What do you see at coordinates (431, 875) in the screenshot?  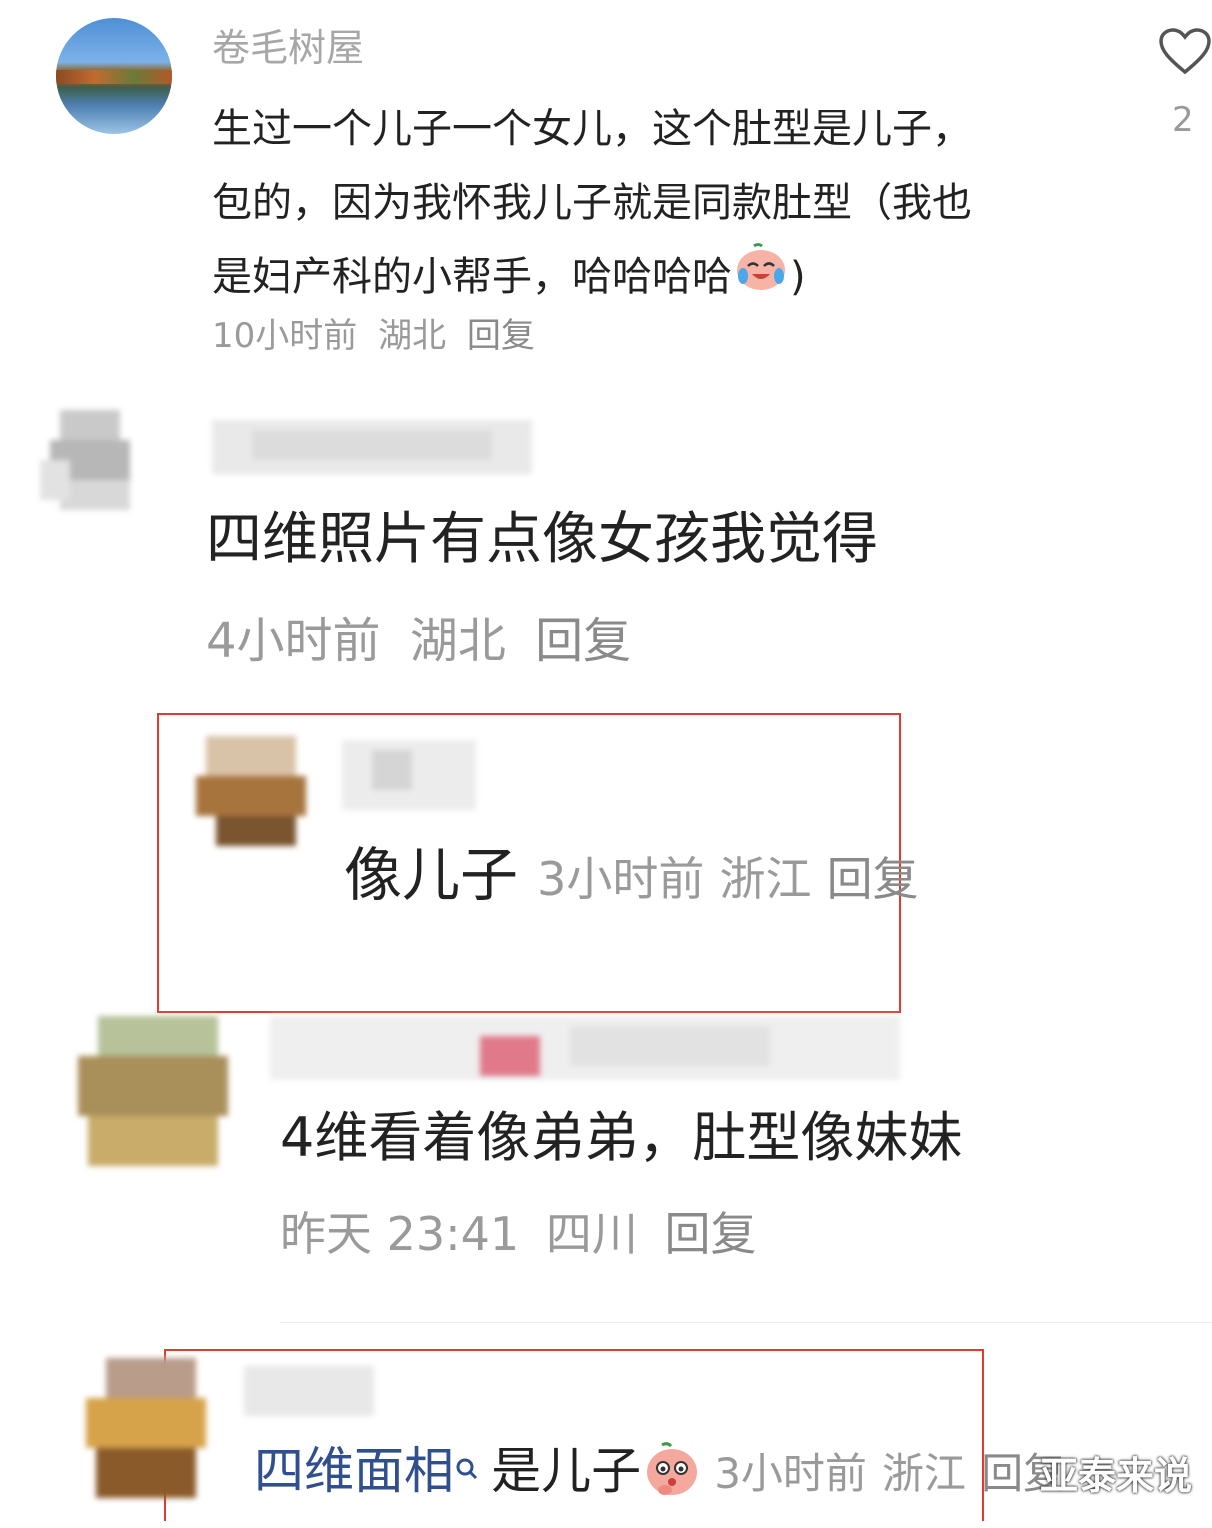 I see `comment-text: 像儿子` at bounding box center [431, 875].